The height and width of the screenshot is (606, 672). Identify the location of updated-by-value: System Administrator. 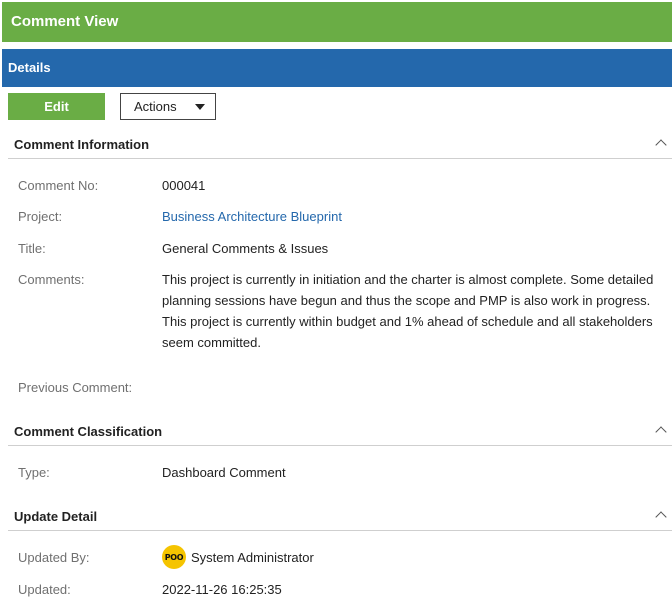
(252, 557).